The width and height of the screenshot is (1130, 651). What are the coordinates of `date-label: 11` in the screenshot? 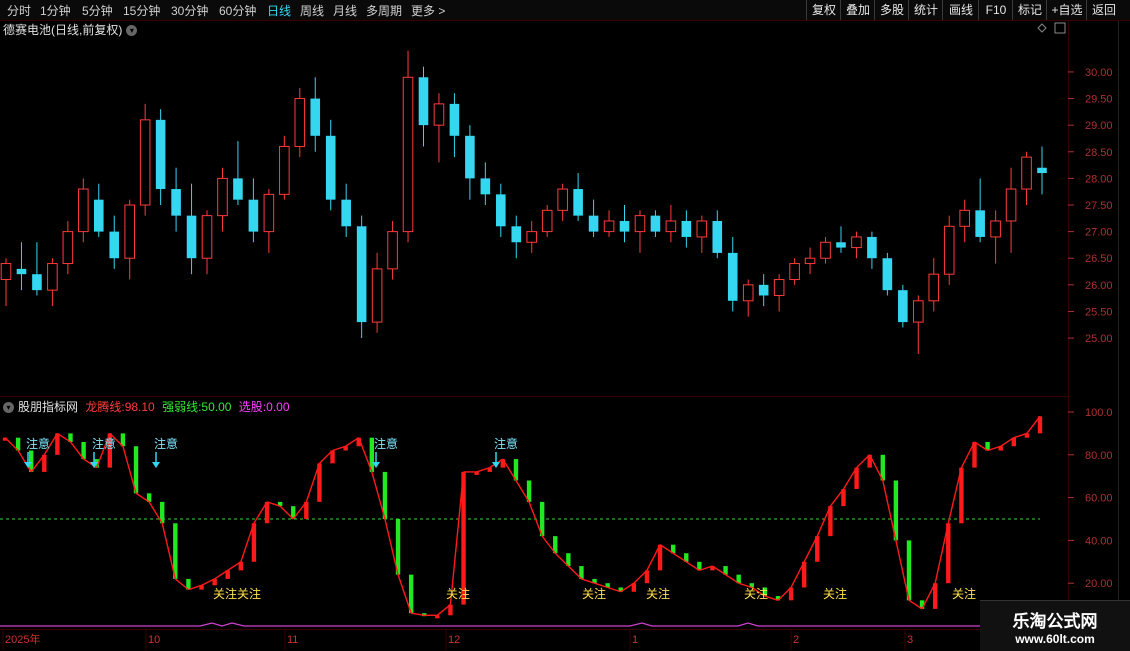 It's located at (292, 640).